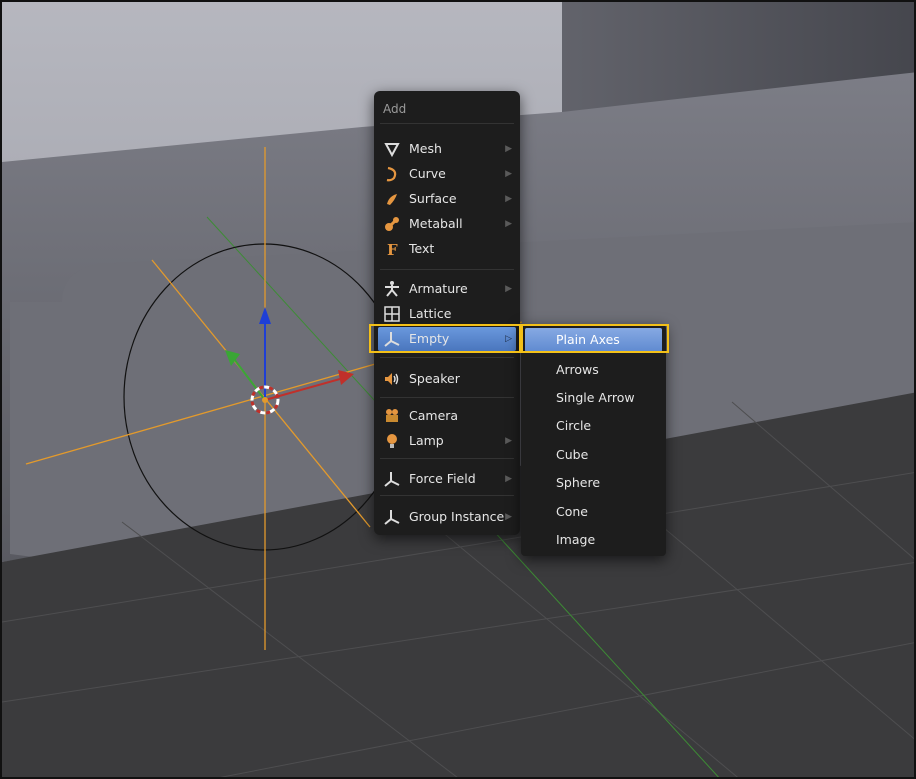 The height and width of the screenshot is (779, 916). I want to click on menu-item-surface: Surface ▶, so click(447, 199).